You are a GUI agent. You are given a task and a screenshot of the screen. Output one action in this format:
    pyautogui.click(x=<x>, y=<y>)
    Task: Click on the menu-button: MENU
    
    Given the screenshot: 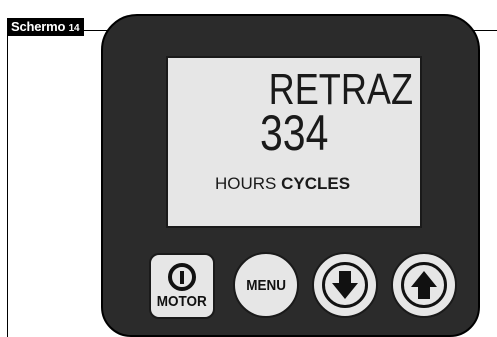 What is the action you would take?
    pyautogui.click(x=266, y=285)
    